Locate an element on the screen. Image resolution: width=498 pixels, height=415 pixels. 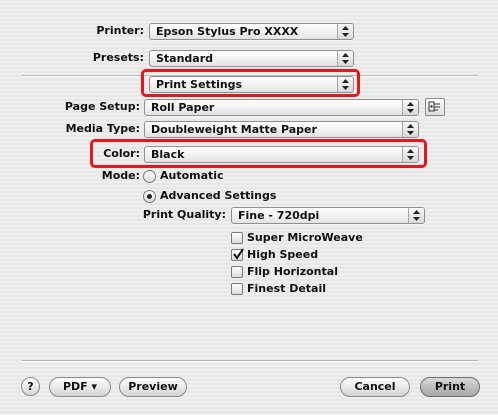
checkmark-icon is located at coordinates (238, 254).